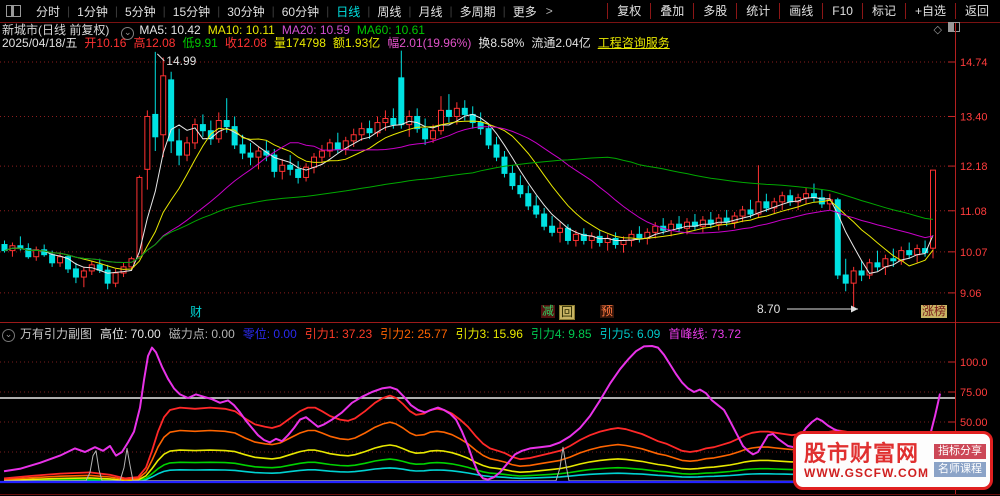 The height and width of the screenshot is (496, 1000). Describe the element at coordinates (938, 30) in the screenshot. I see `diamond-icon: ◇` at that location.